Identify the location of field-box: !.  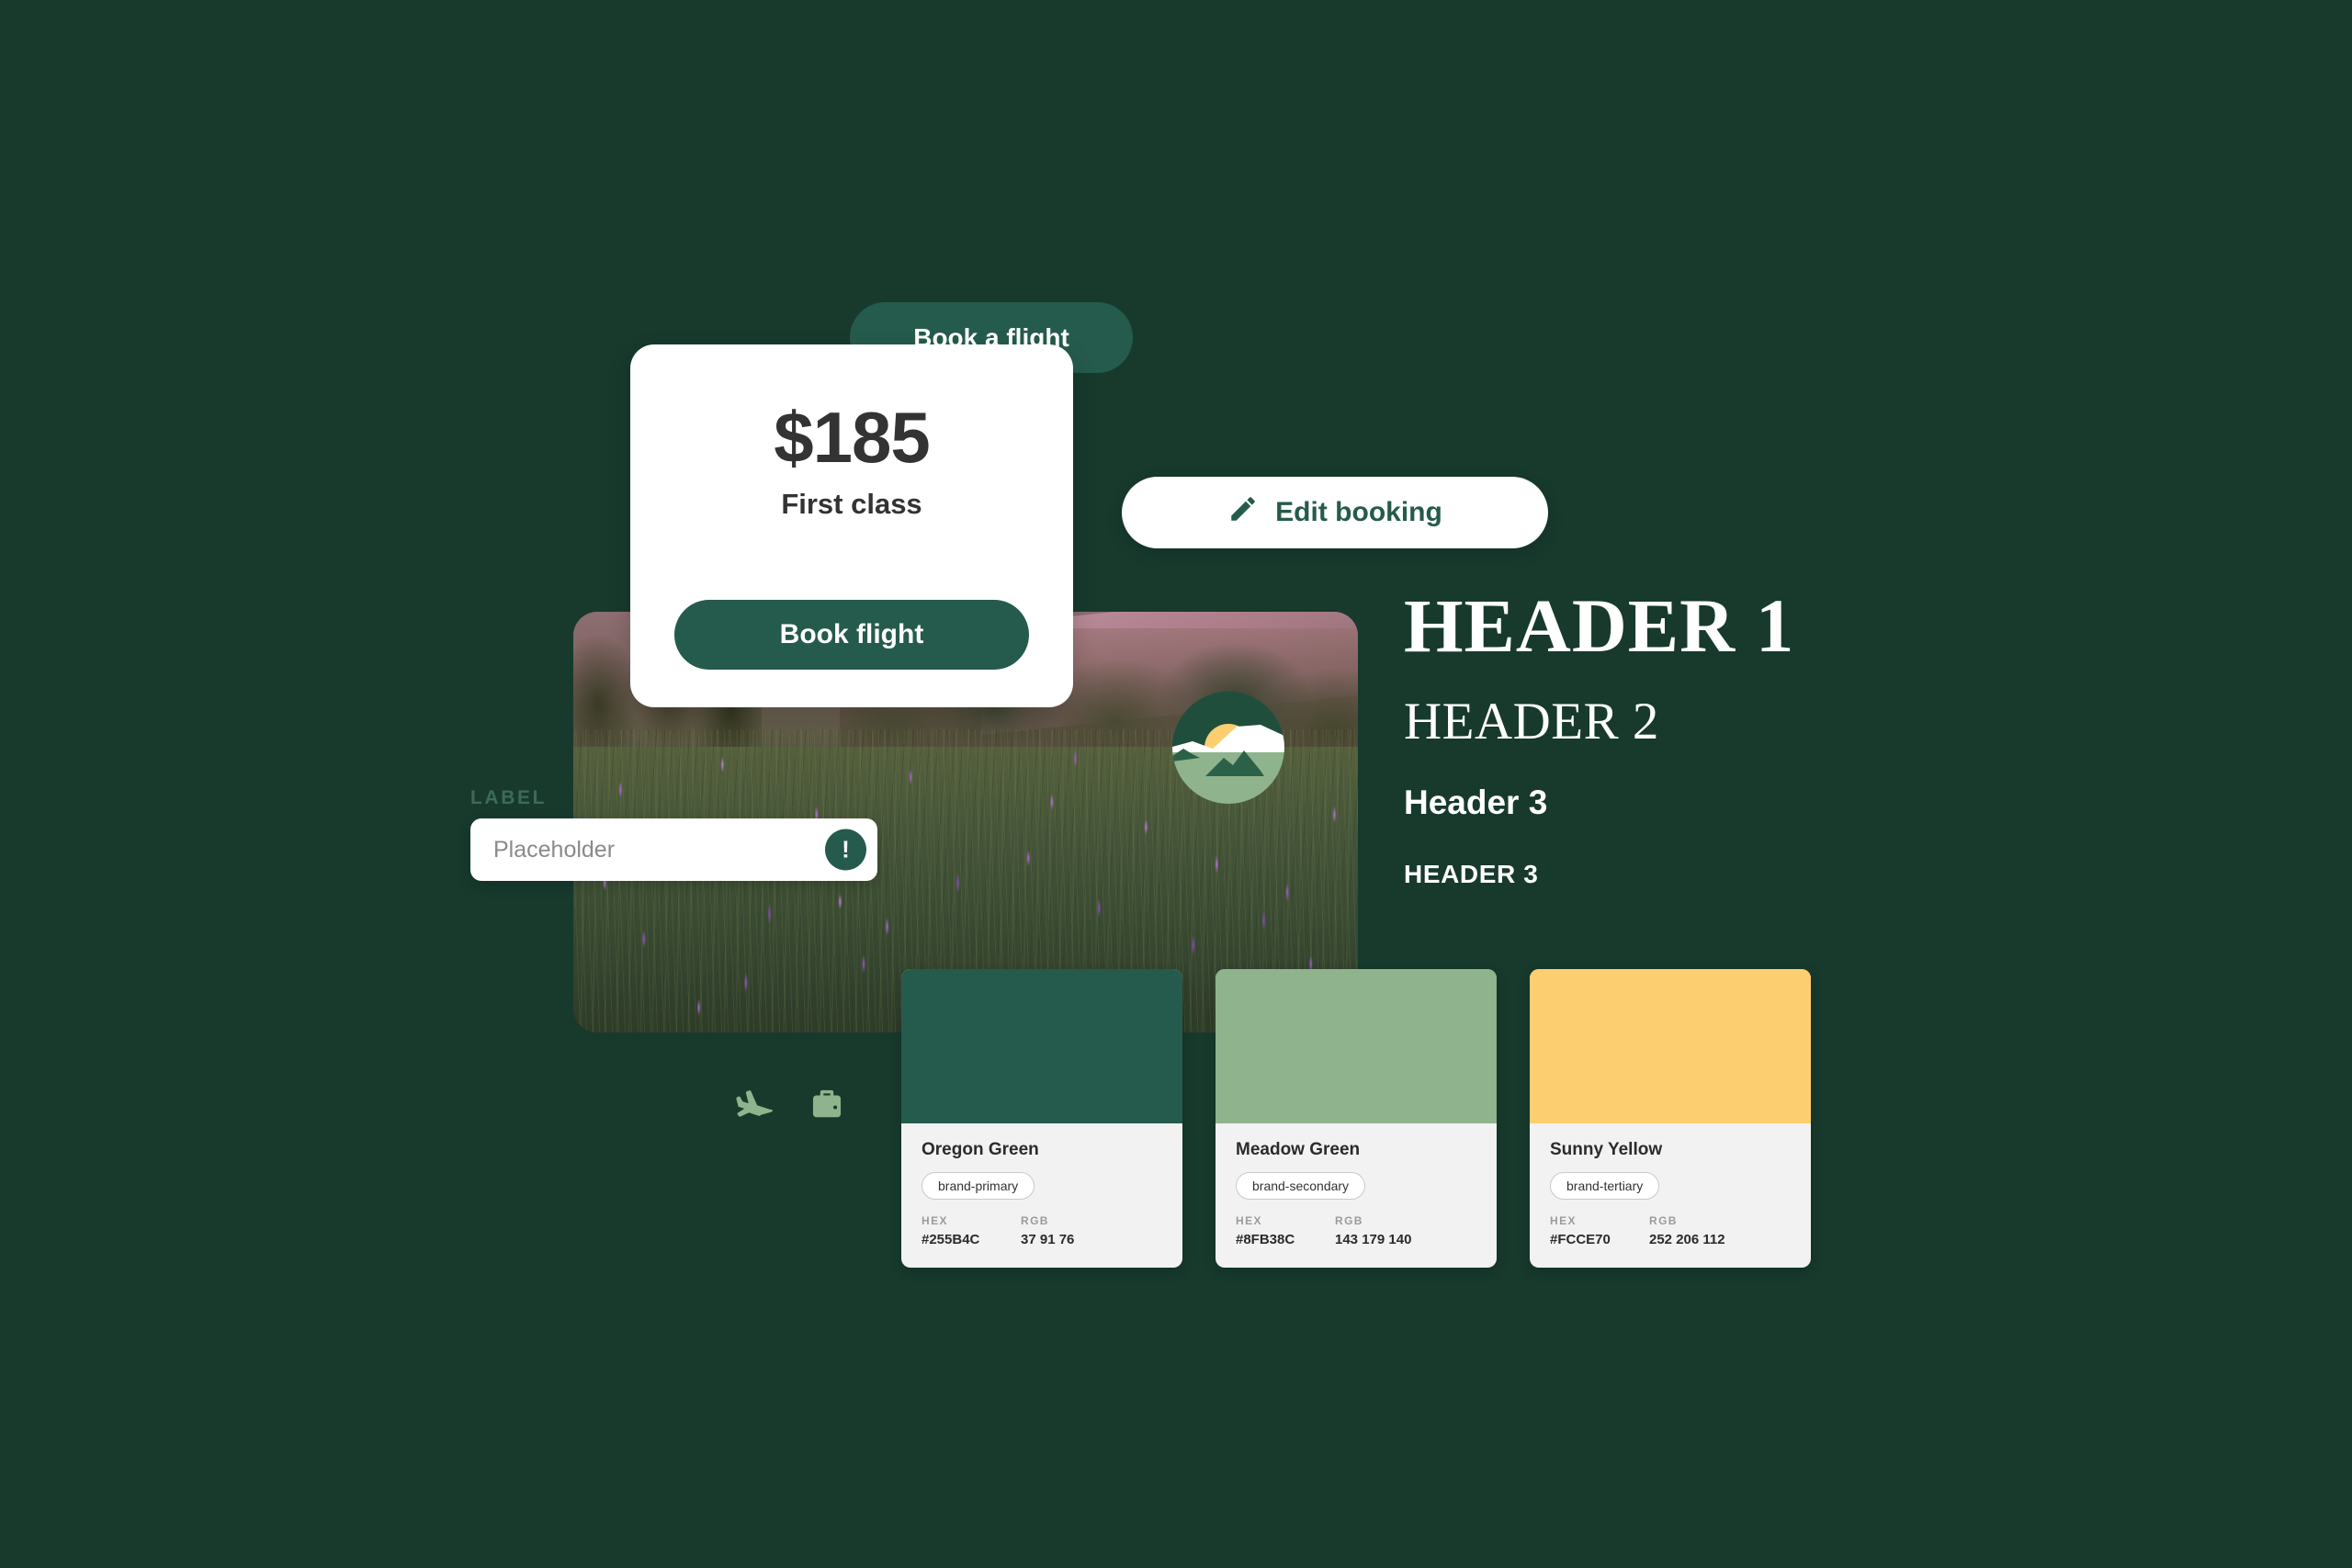
(674, 849).